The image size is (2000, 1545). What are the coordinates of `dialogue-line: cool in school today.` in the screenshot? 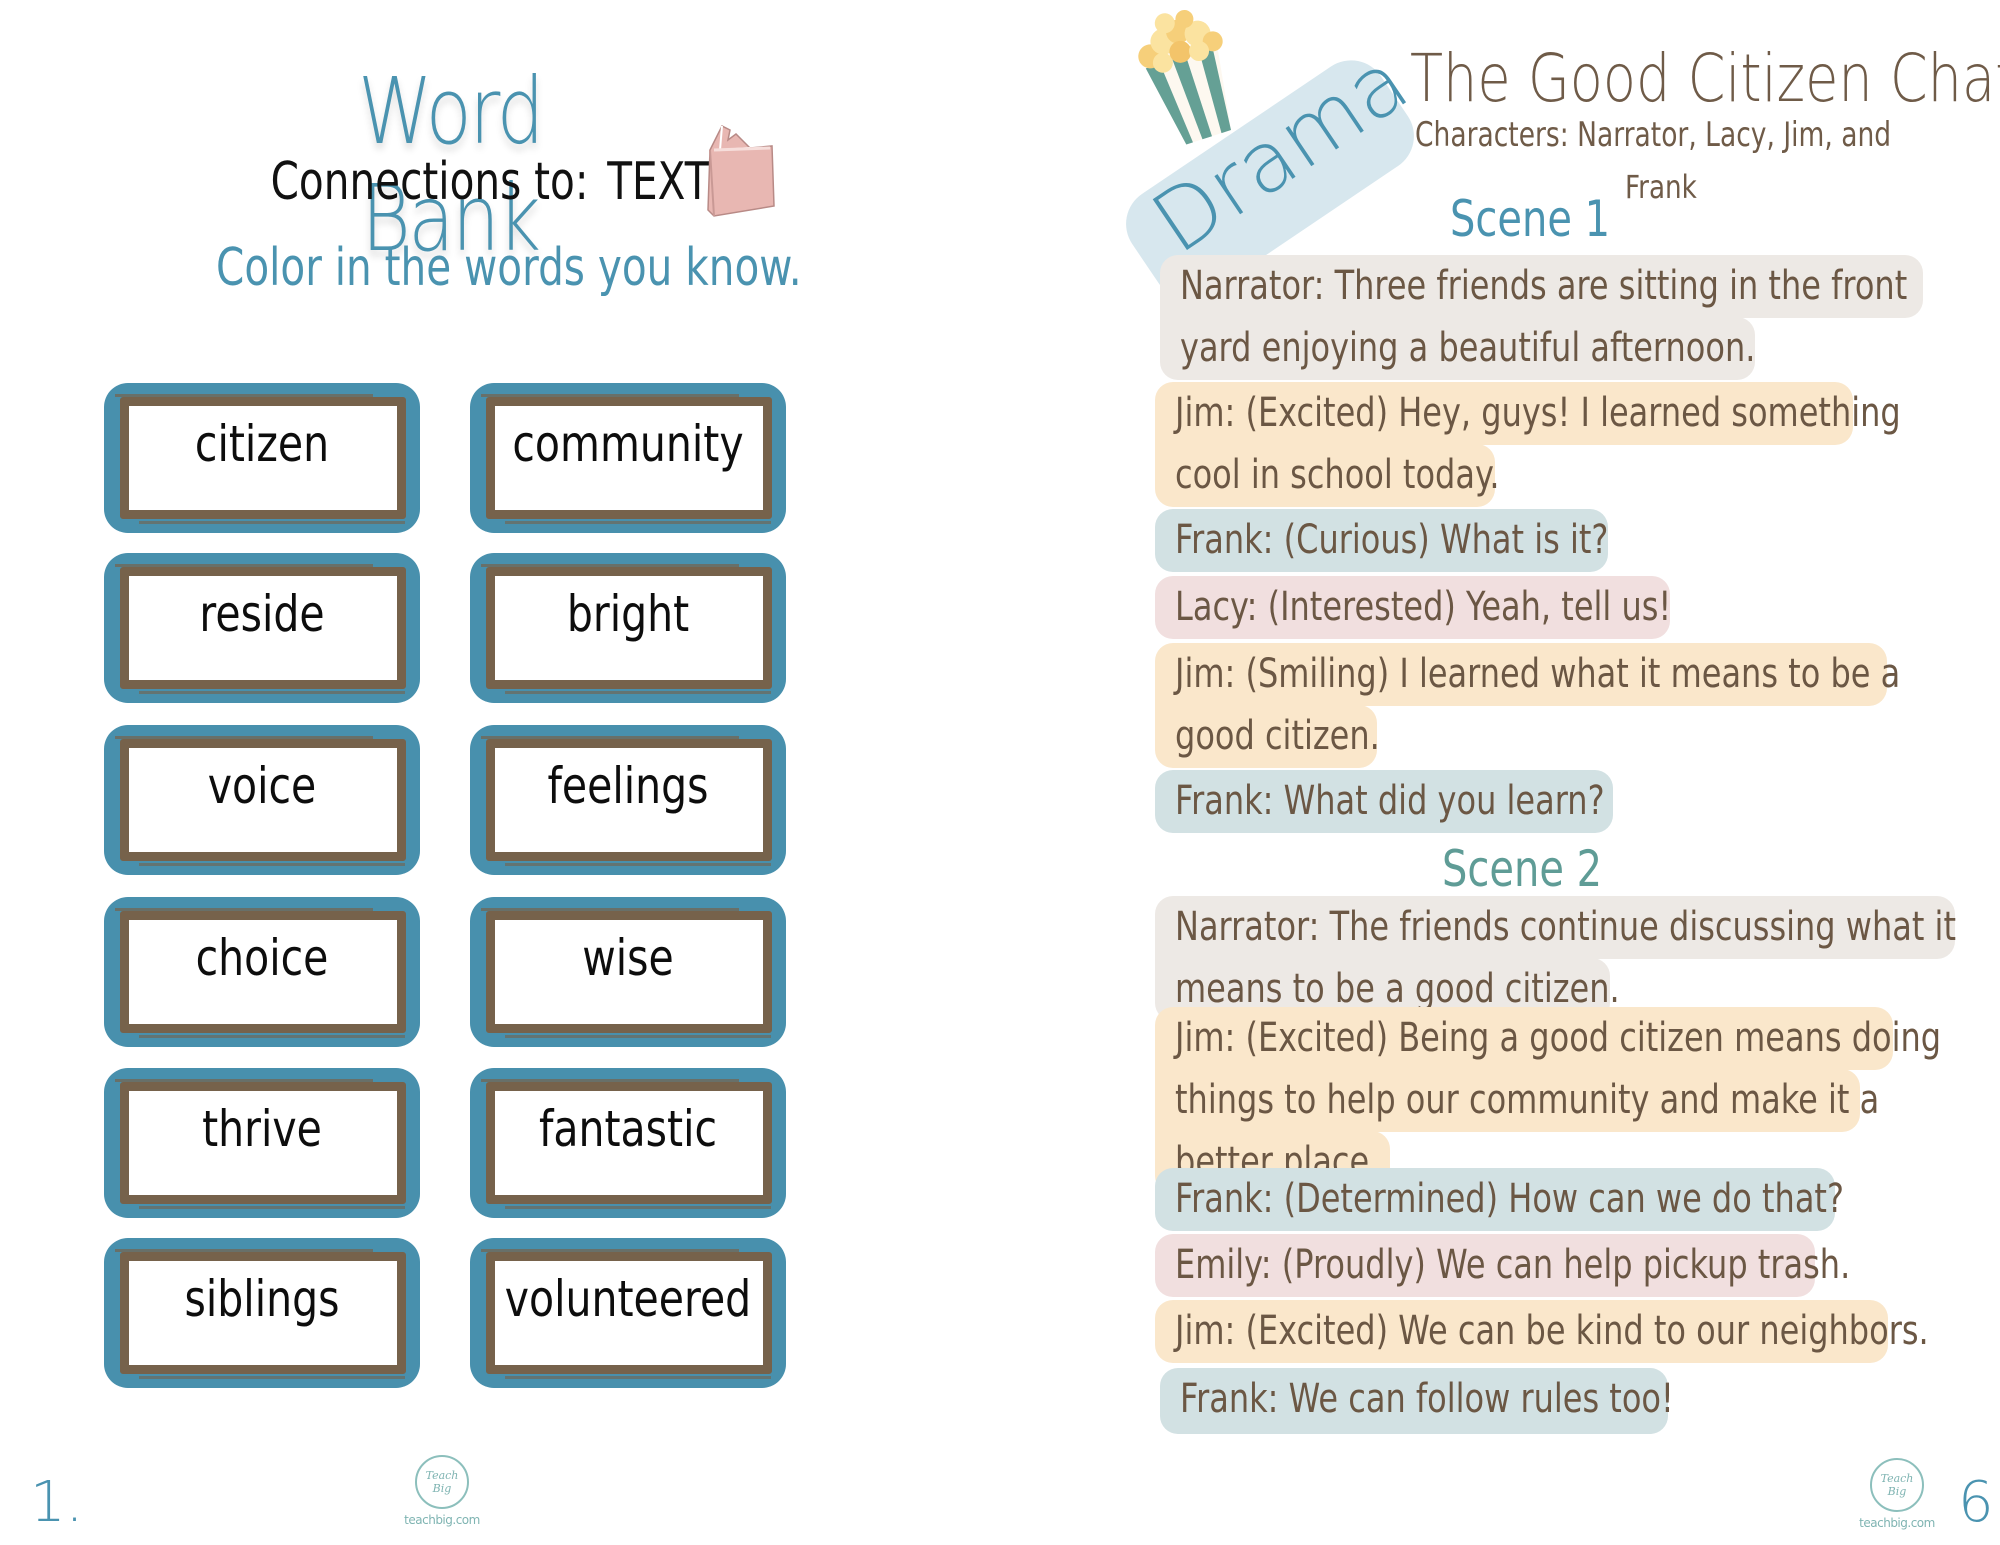 It's located at (1327, 475).